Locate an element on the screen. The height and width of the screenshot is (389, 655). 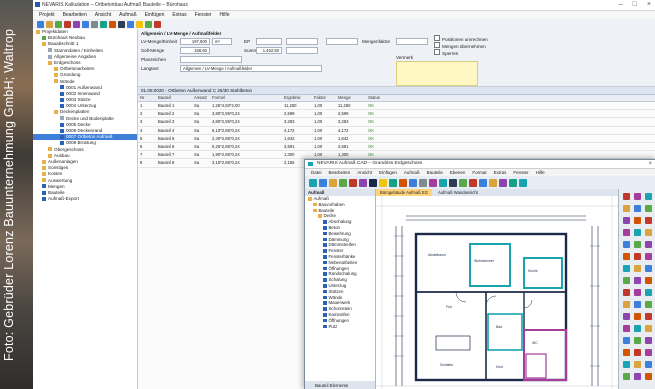
cad-menu-item: Ansicht is located at coordinates (364, 172).